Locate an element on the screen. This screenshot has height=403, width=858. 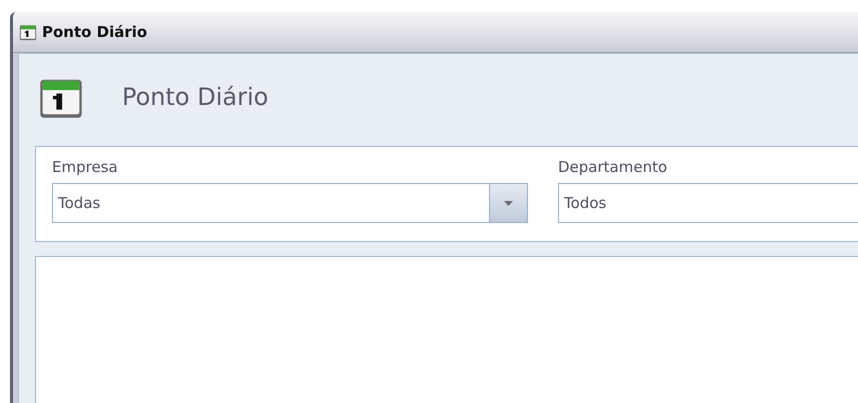
page-title: Ponto Diário is located at coordinates (195, 97).